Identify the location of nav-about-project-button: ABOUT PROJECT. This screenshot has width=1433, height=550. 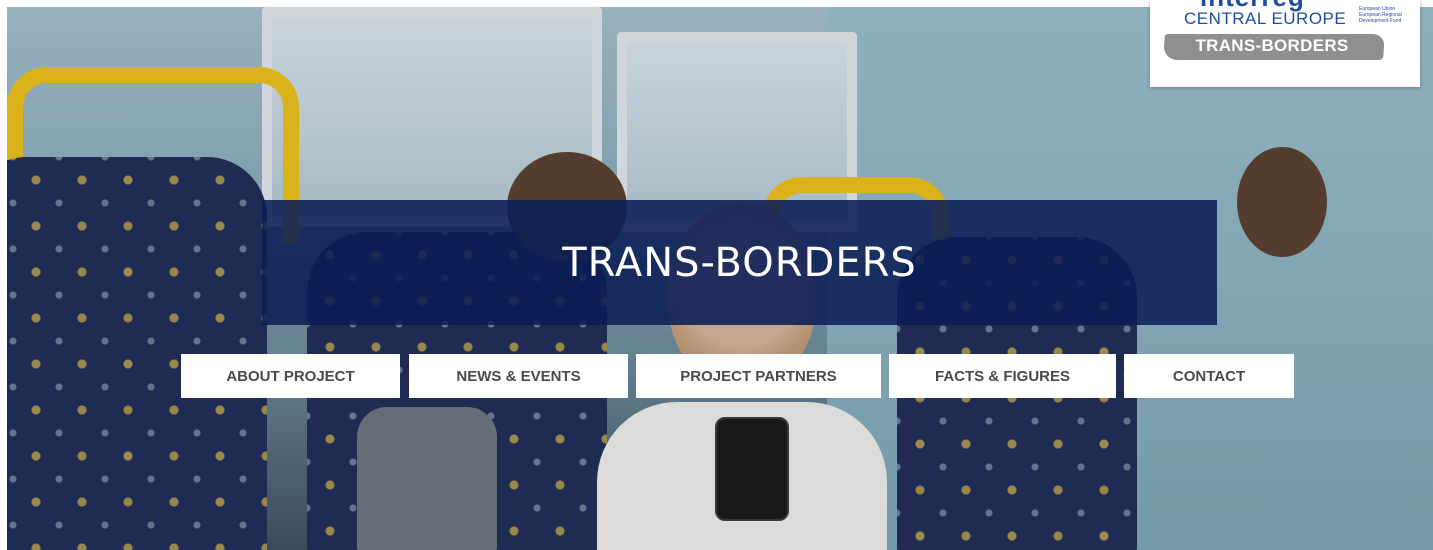
(290, 376).